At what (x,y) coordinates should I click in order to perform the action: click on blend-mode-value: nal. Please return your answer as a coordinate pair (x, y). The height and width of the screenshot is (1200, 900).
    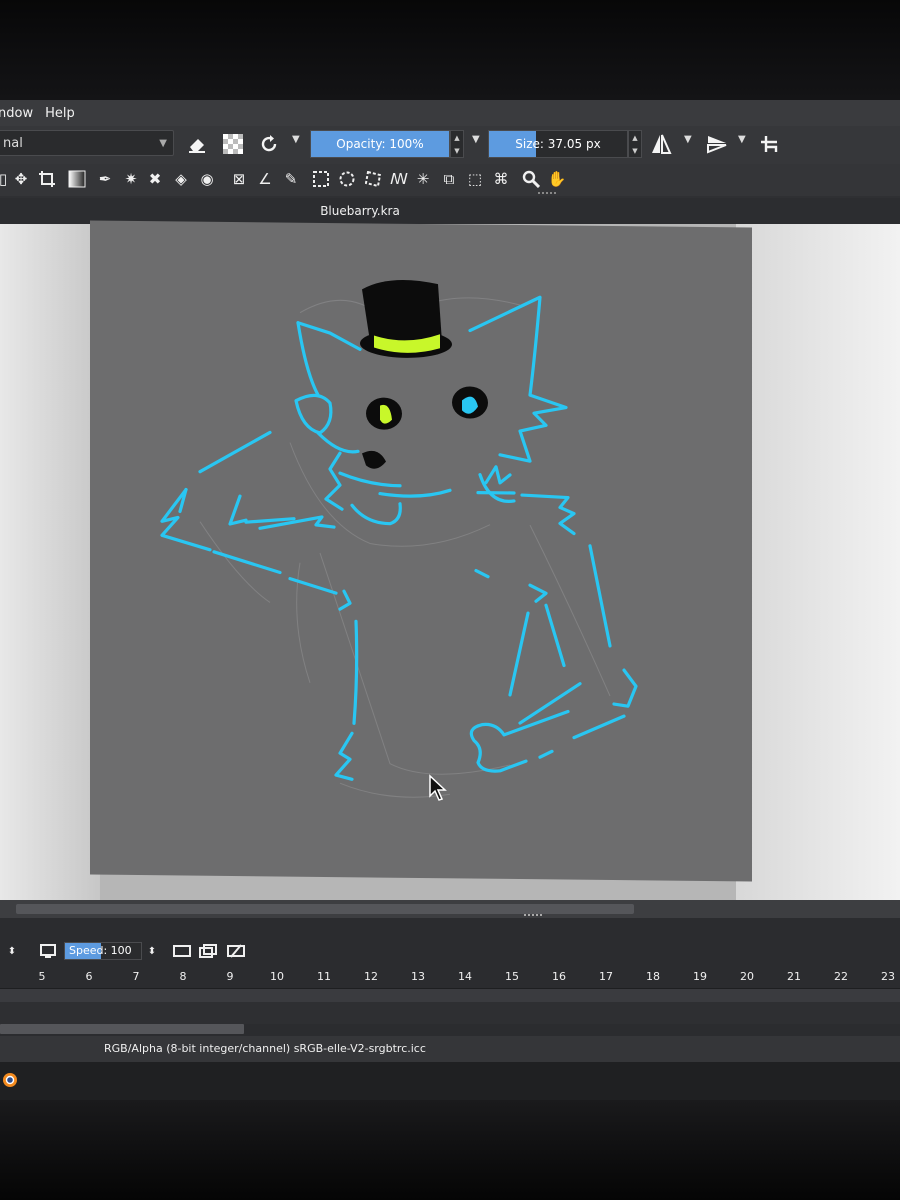
    Looking at the image, I should click on (13, 143).